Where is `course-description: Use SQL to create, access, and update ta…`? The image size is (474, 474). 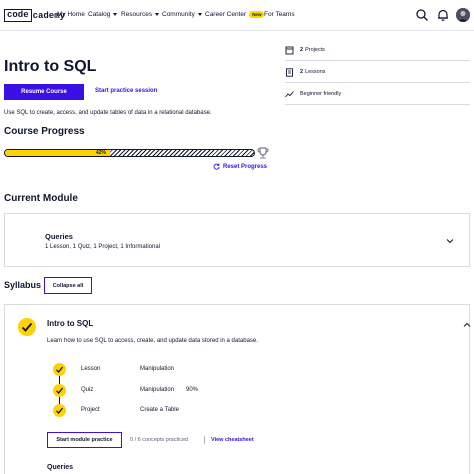
course-description: Use SQL to create, access, and update ta… is located at coordinates (108, 113).